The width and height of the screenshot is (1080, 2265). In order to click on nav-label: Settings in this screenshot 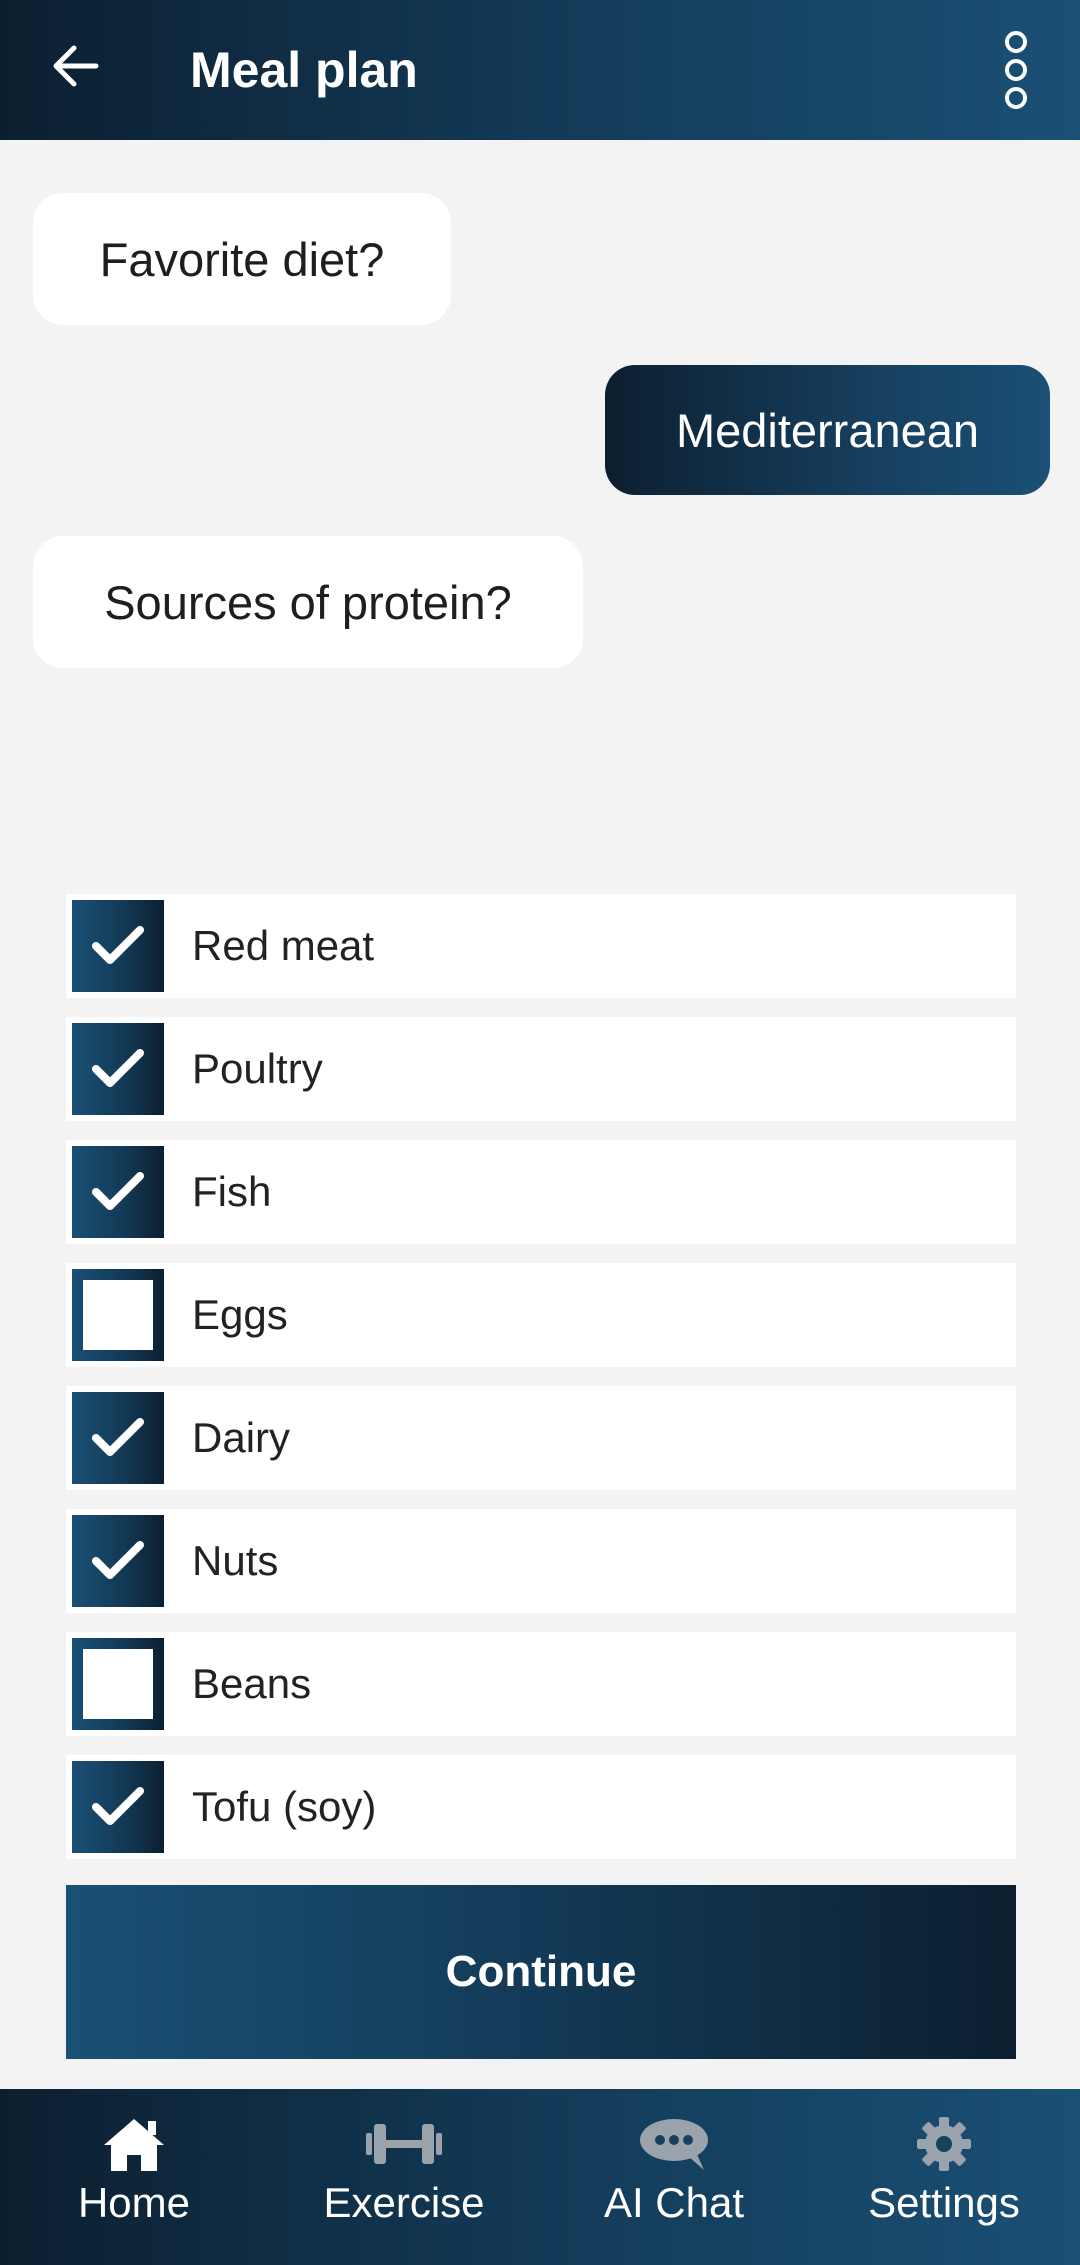, I will do `click(944, 2202)`.